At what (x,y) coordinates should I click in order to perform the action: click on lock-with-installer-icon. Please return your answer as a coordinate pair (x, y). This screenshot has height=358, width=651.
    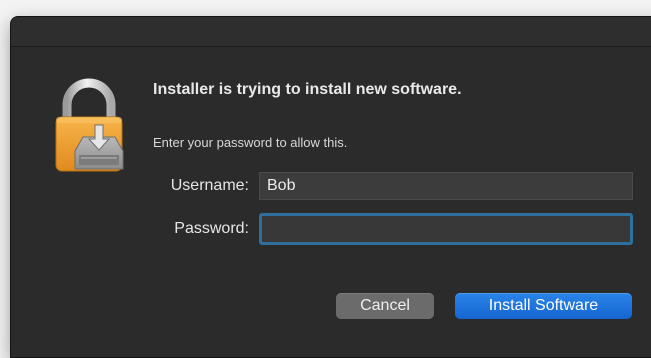
    Looking at the image, I should click on (91, 125).